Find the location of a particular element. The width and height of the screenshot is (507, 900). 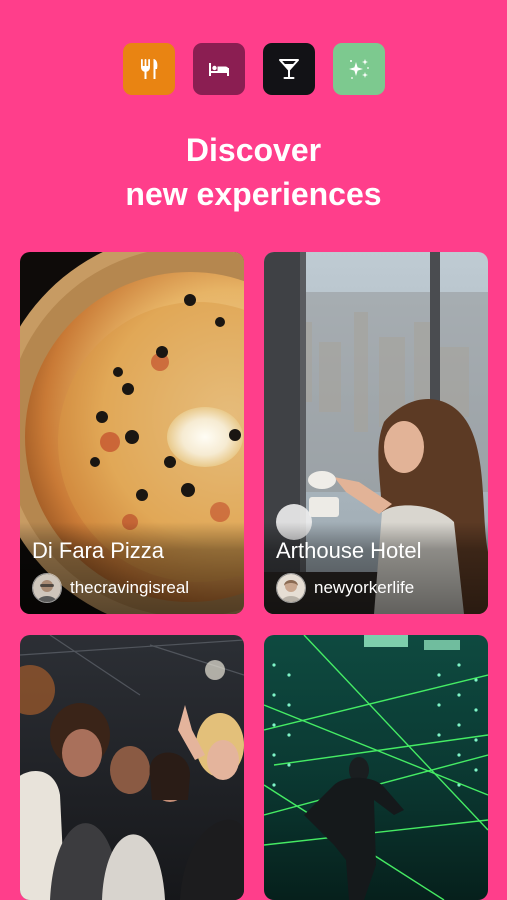

headline-line-2: new experiences is located at coordinates (253, 194).